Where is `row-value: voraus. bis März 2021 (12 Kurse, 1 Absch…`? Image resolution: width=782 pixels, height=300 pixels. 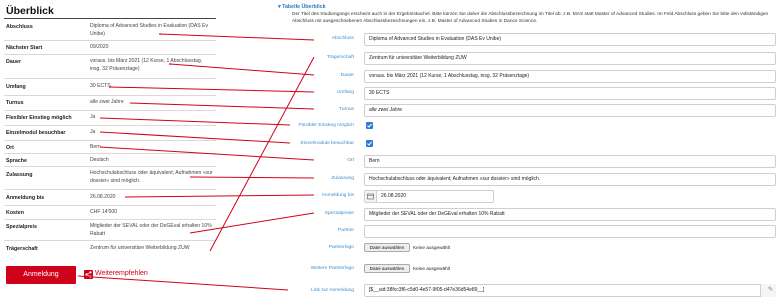 row-value: voraus. bis März 2021 (12 Kurse, 1 Absch… is located at coordinates (146, 65).